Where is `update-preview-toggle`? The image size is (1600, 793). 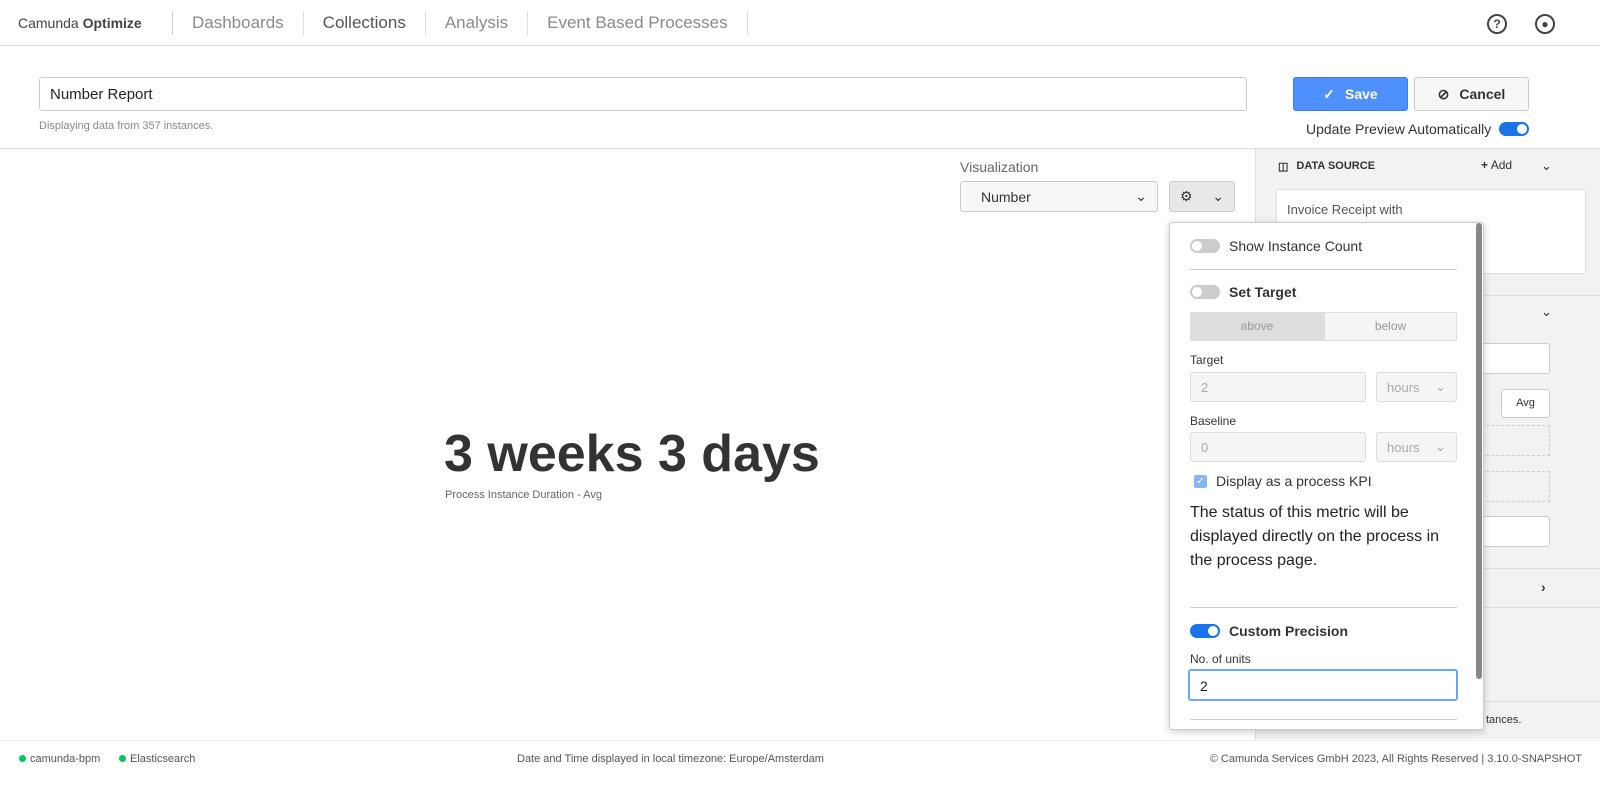 update-preview-toggle is located at coordinates (1514, 129).